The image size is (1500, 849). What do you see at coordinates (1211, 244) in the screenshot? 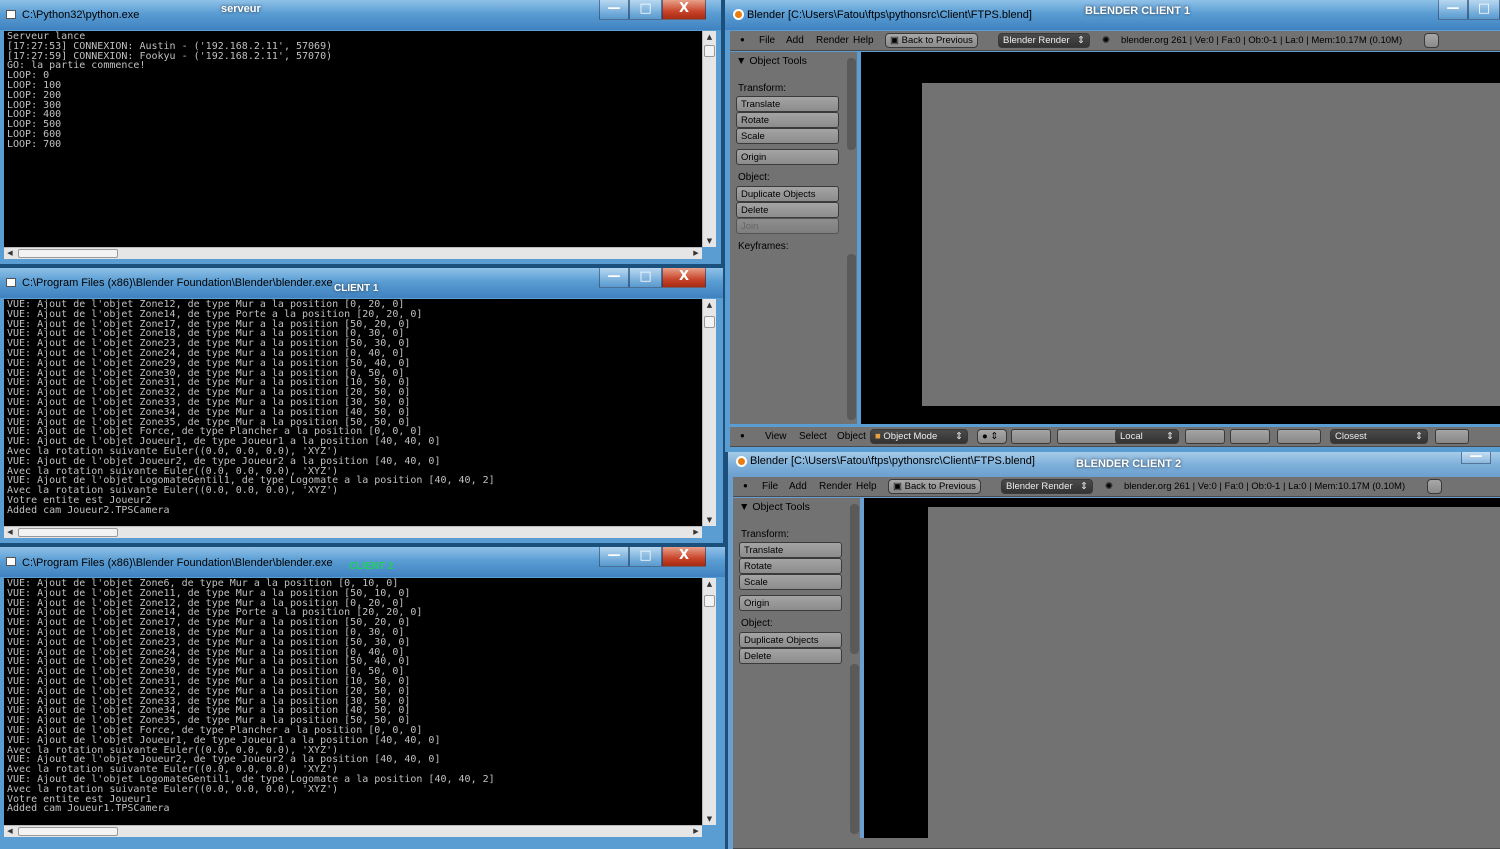
I see `blender1-game-view` at bounding box center [1211, 244].